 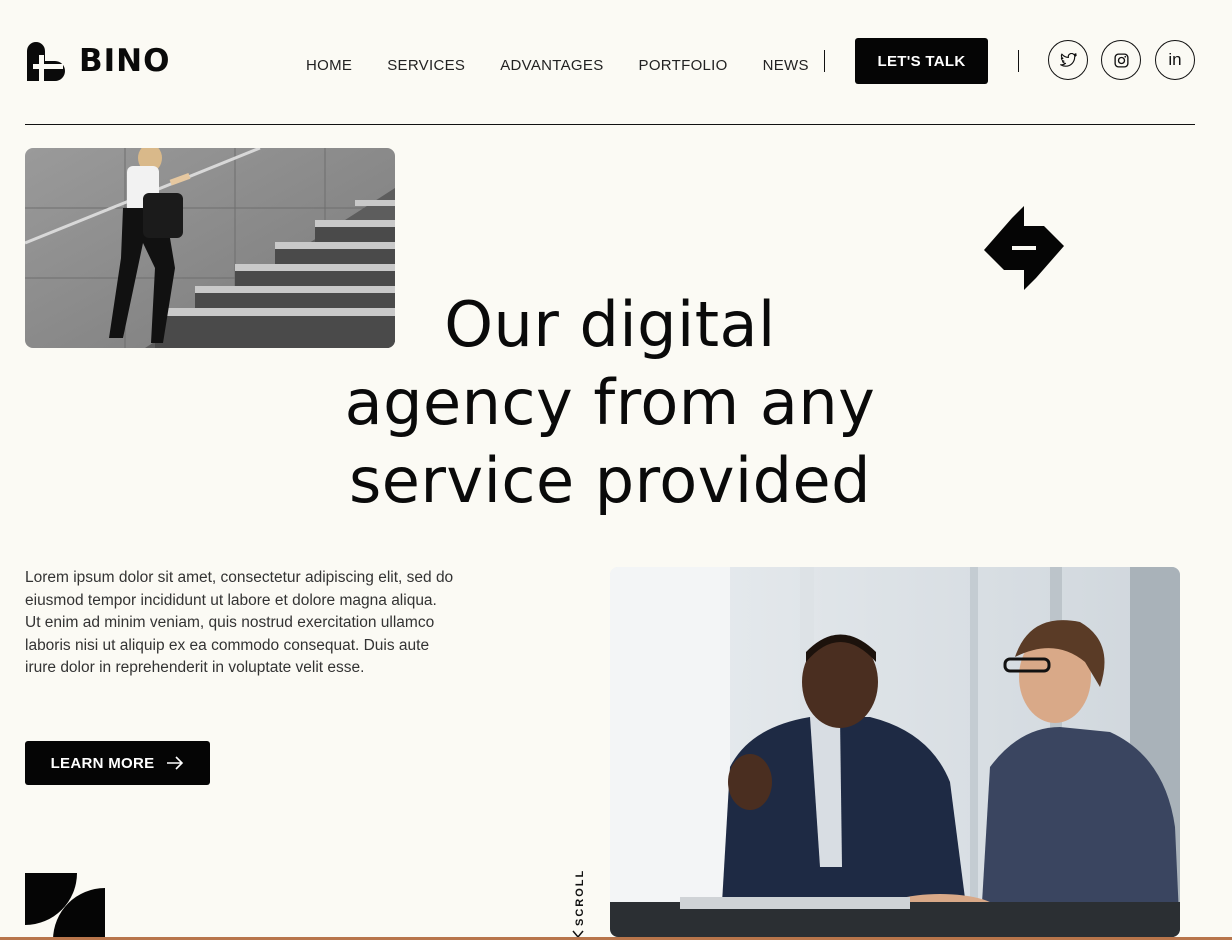 I want to click on scroll-indicator: SCROLL, so click(x=580, y=897).